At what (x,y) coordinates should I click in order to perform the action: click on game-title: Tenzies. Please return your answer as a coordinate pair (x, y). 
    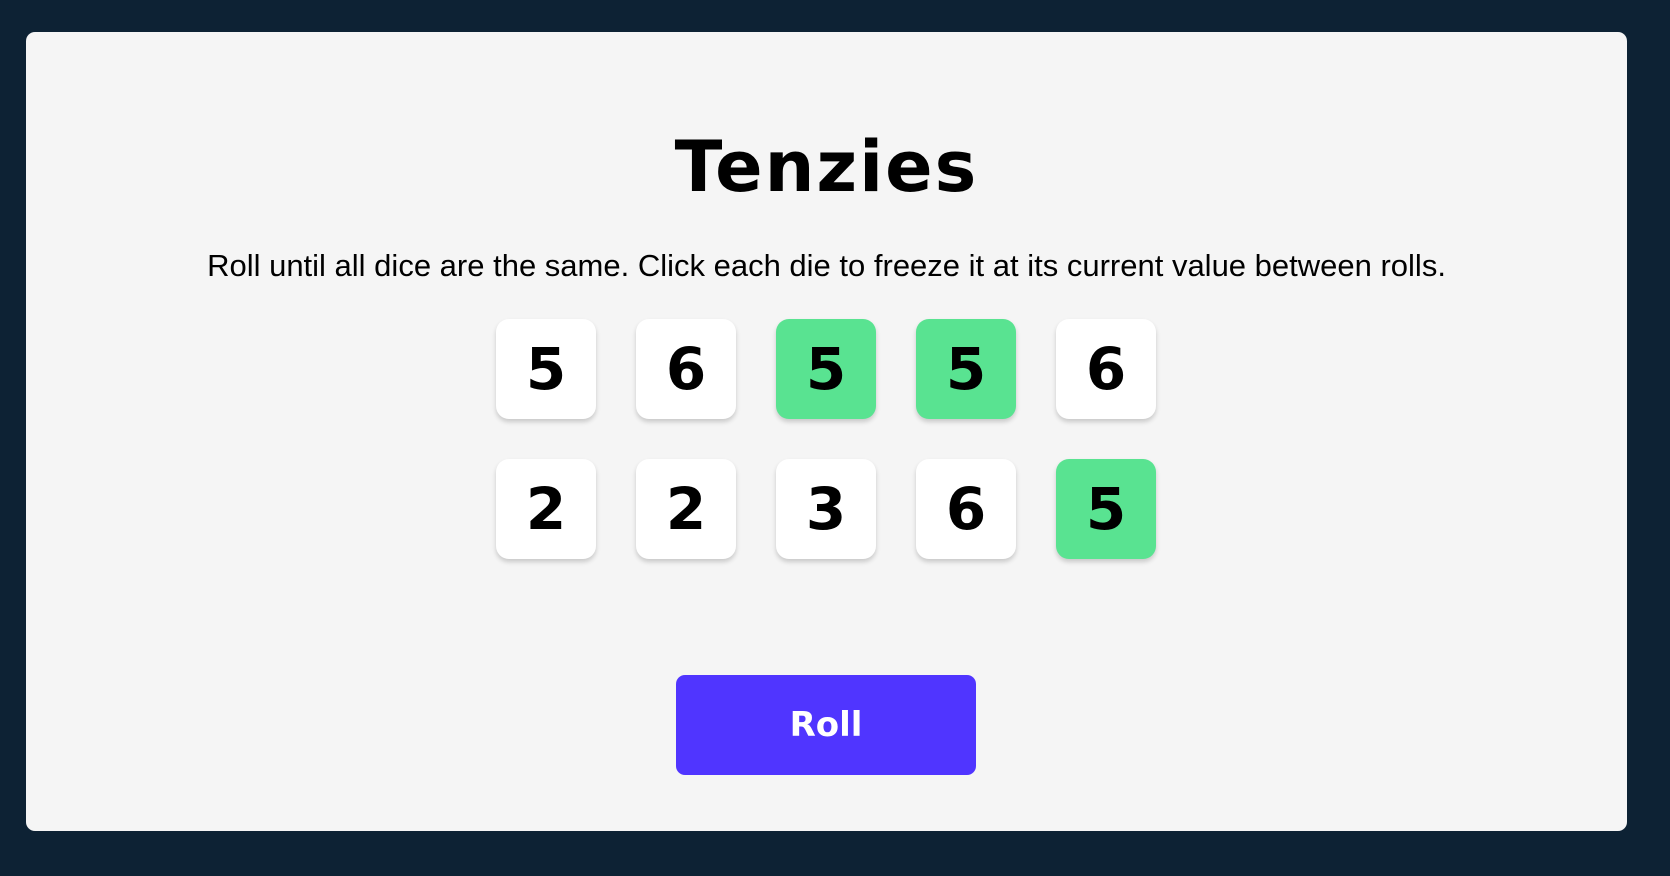
    Looking at the image, I should click on (826, 167).